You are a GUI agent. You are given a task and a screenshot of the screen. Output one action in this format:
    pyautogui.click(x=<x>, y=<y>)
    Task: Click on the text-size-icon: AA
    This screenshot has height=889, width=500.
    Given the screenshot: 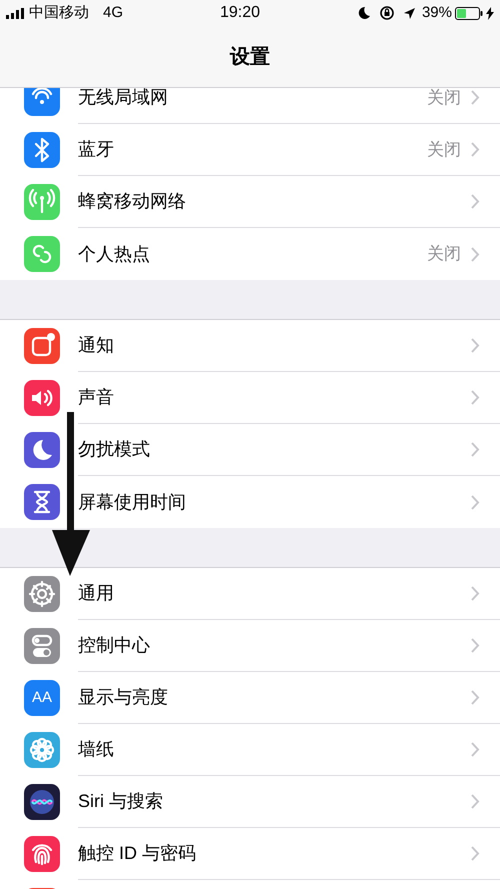 What is the action you would take?
    pyautogui.click(x=42, y=698)
    